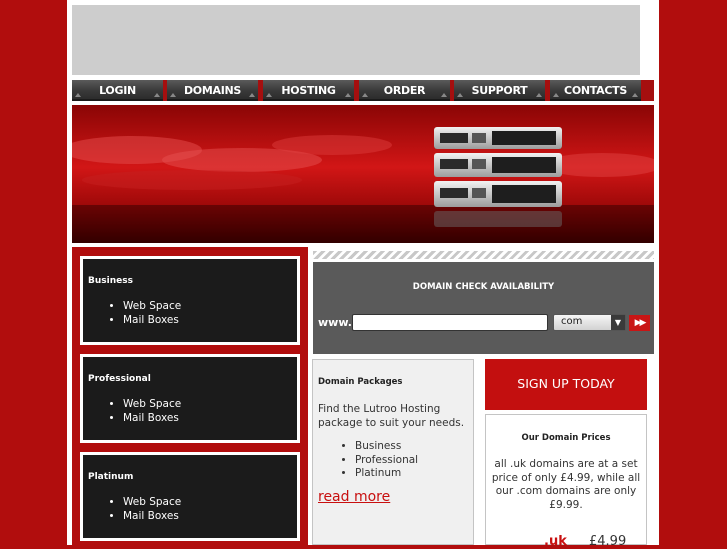 Image resolution: width=727 pixels, height=549 pixels. I want to click on nav-login-label: LOGIN, so click(117, 90).